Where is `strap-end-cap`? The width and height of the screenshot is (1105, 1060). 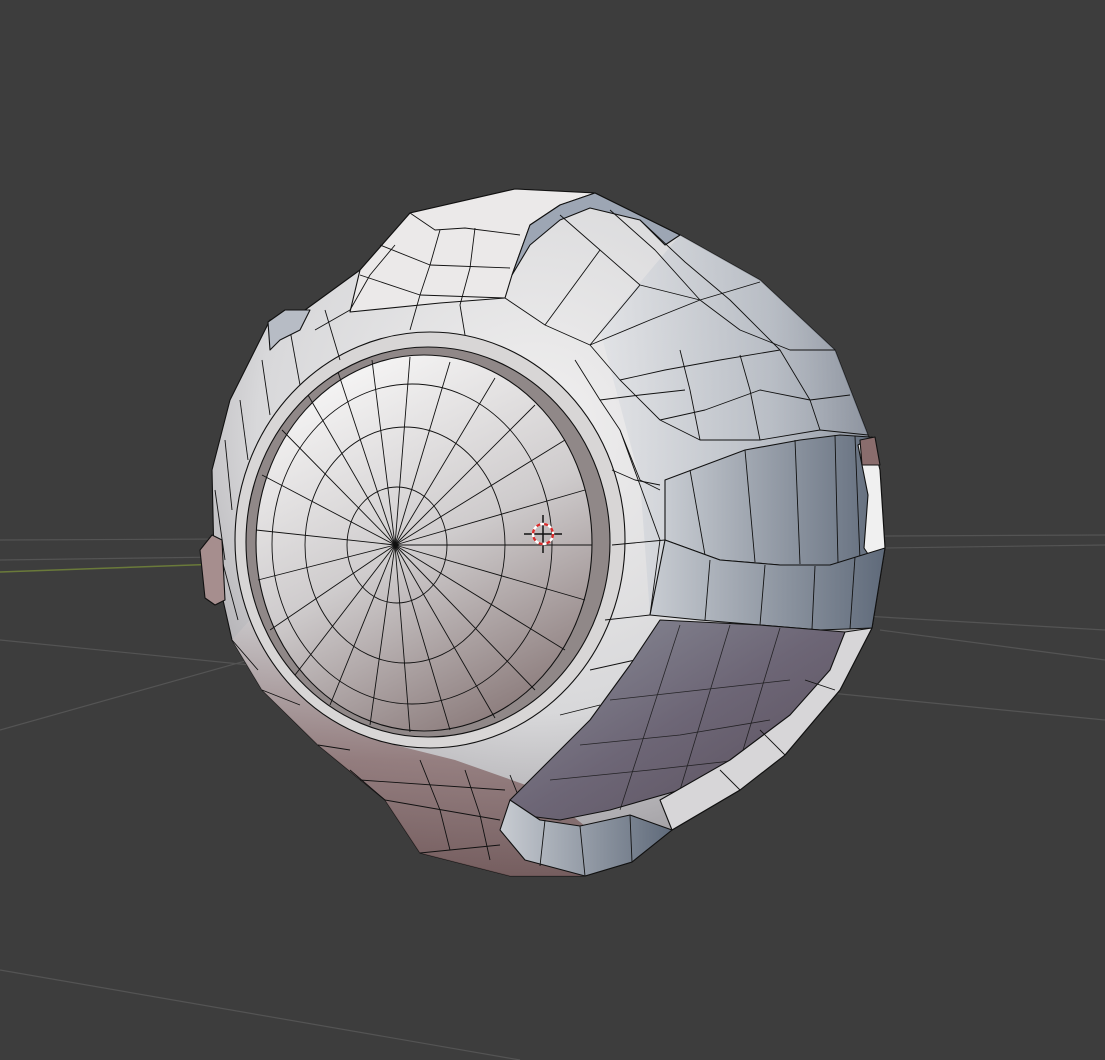
strap-end-cap is located at coordinates (870, 451).